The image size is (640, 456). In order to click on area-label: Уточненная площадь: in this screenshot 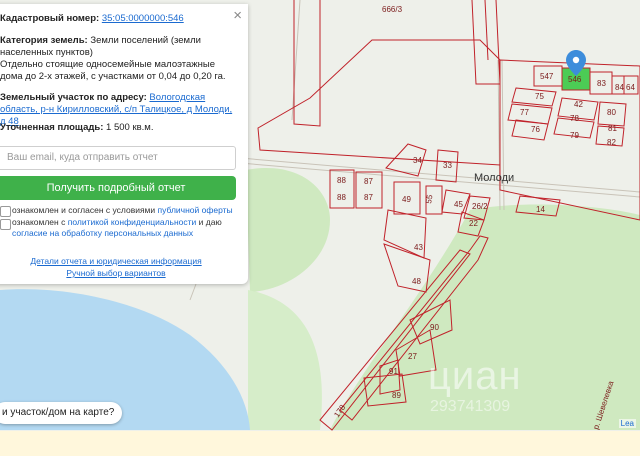, I will do `click(52, 127)`.